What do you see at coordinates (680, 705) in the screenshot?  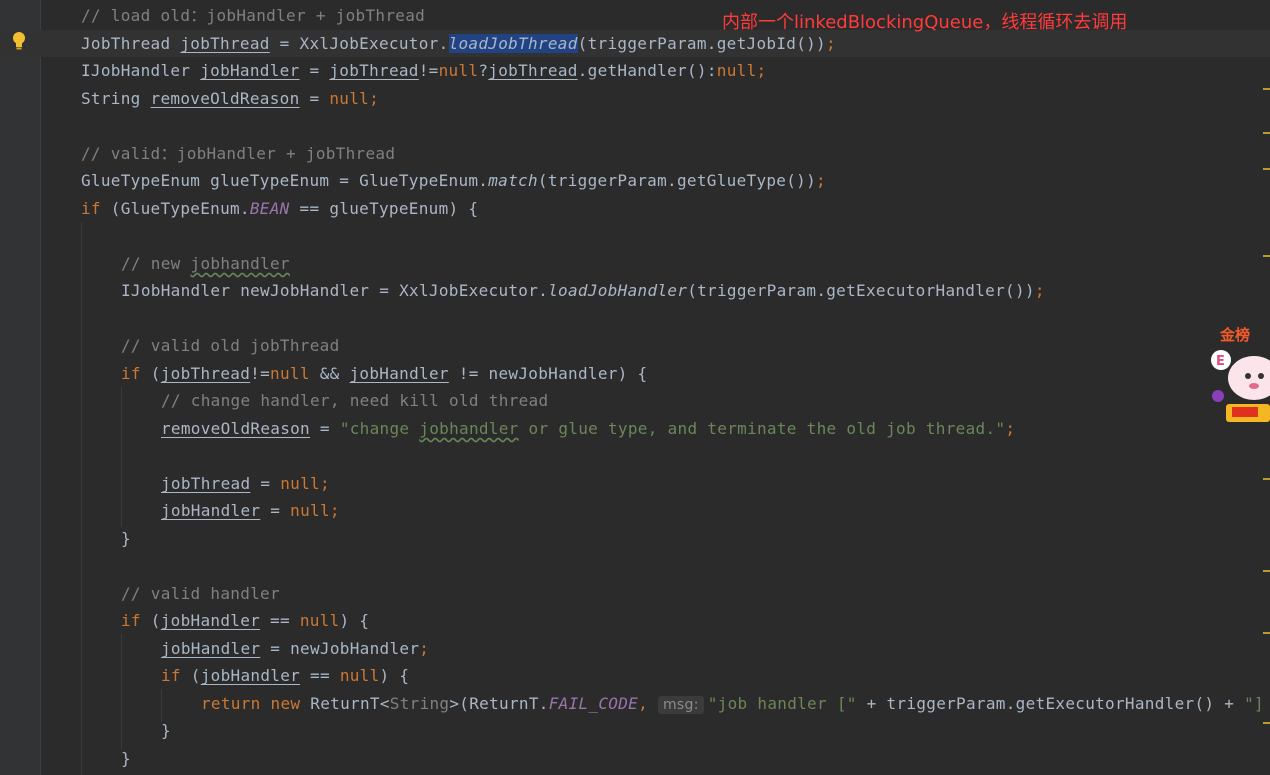 I see `parameter-hint: msg:` at bounding box center [680, 705].